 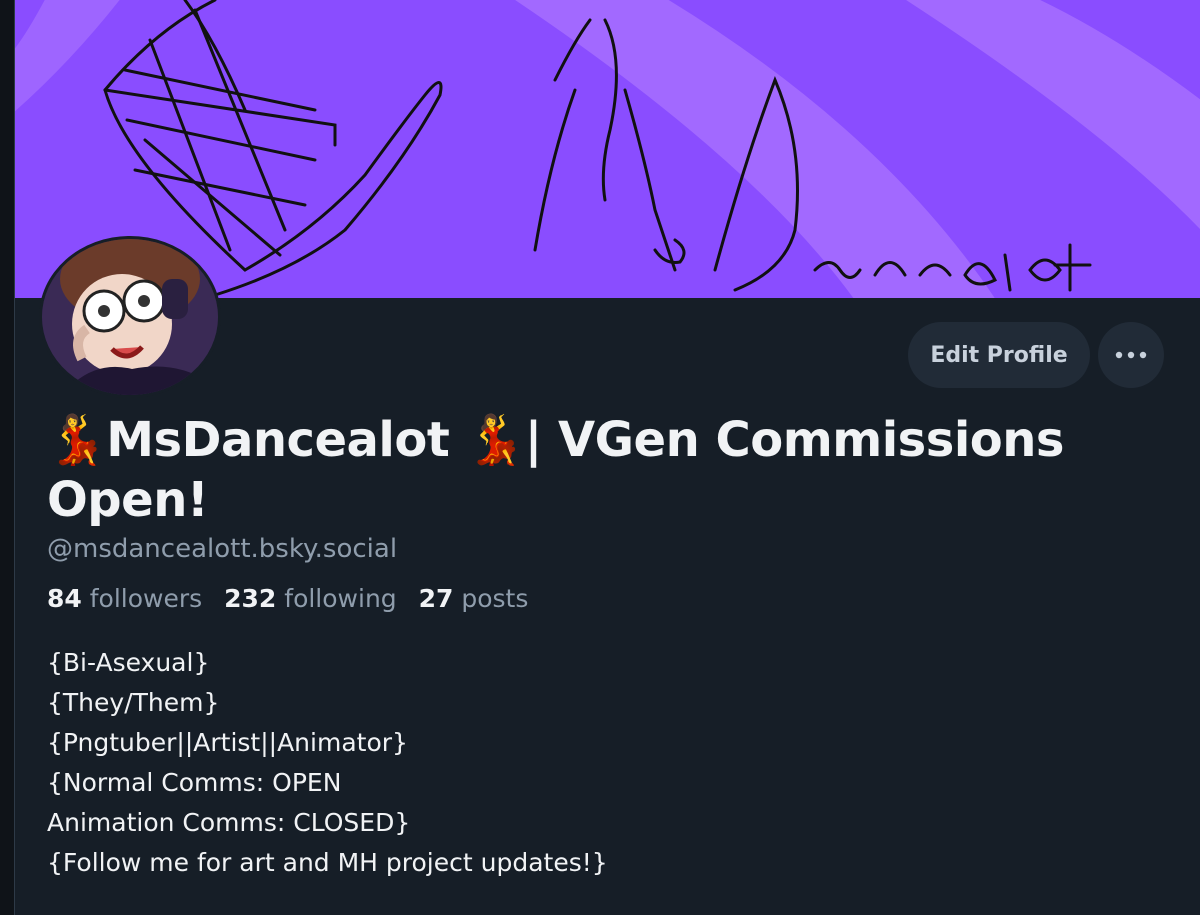 What do you see at coordinates (555, 470) in the screenshot?
I see `profile-display-name: 💃MsDancealot 💃| VGen Commissions Open!` at bounding box center [555, 470].